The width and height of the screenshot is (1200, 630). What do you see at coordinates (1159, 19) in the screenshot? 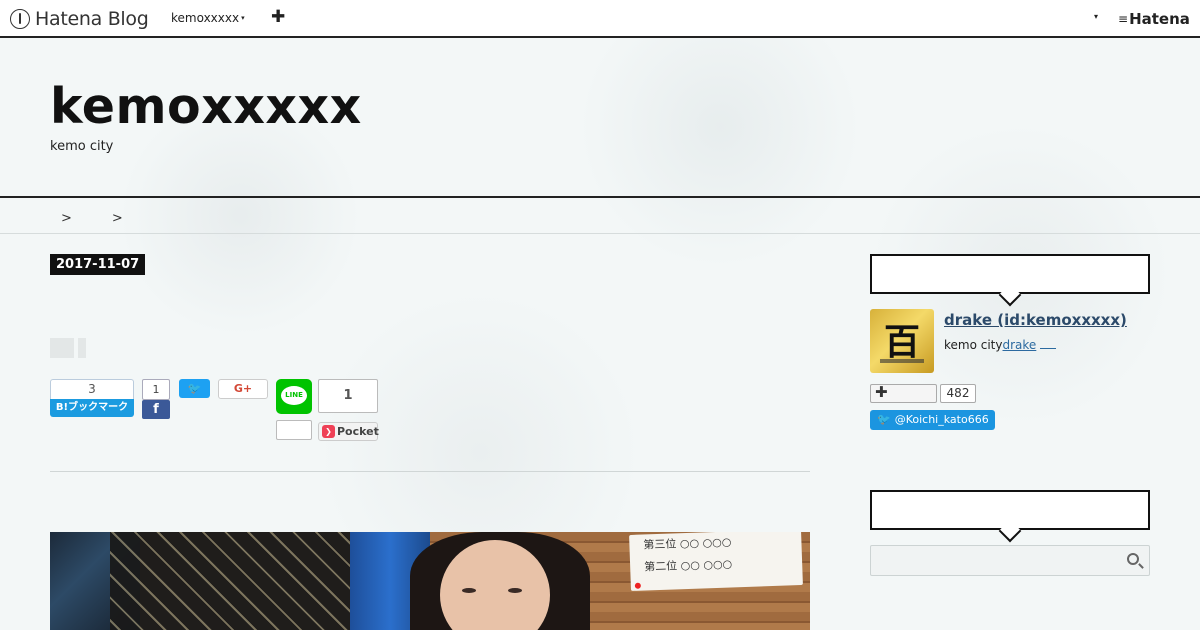
I see `hatena-label: Hatena` at bounding box center [1159, 19].